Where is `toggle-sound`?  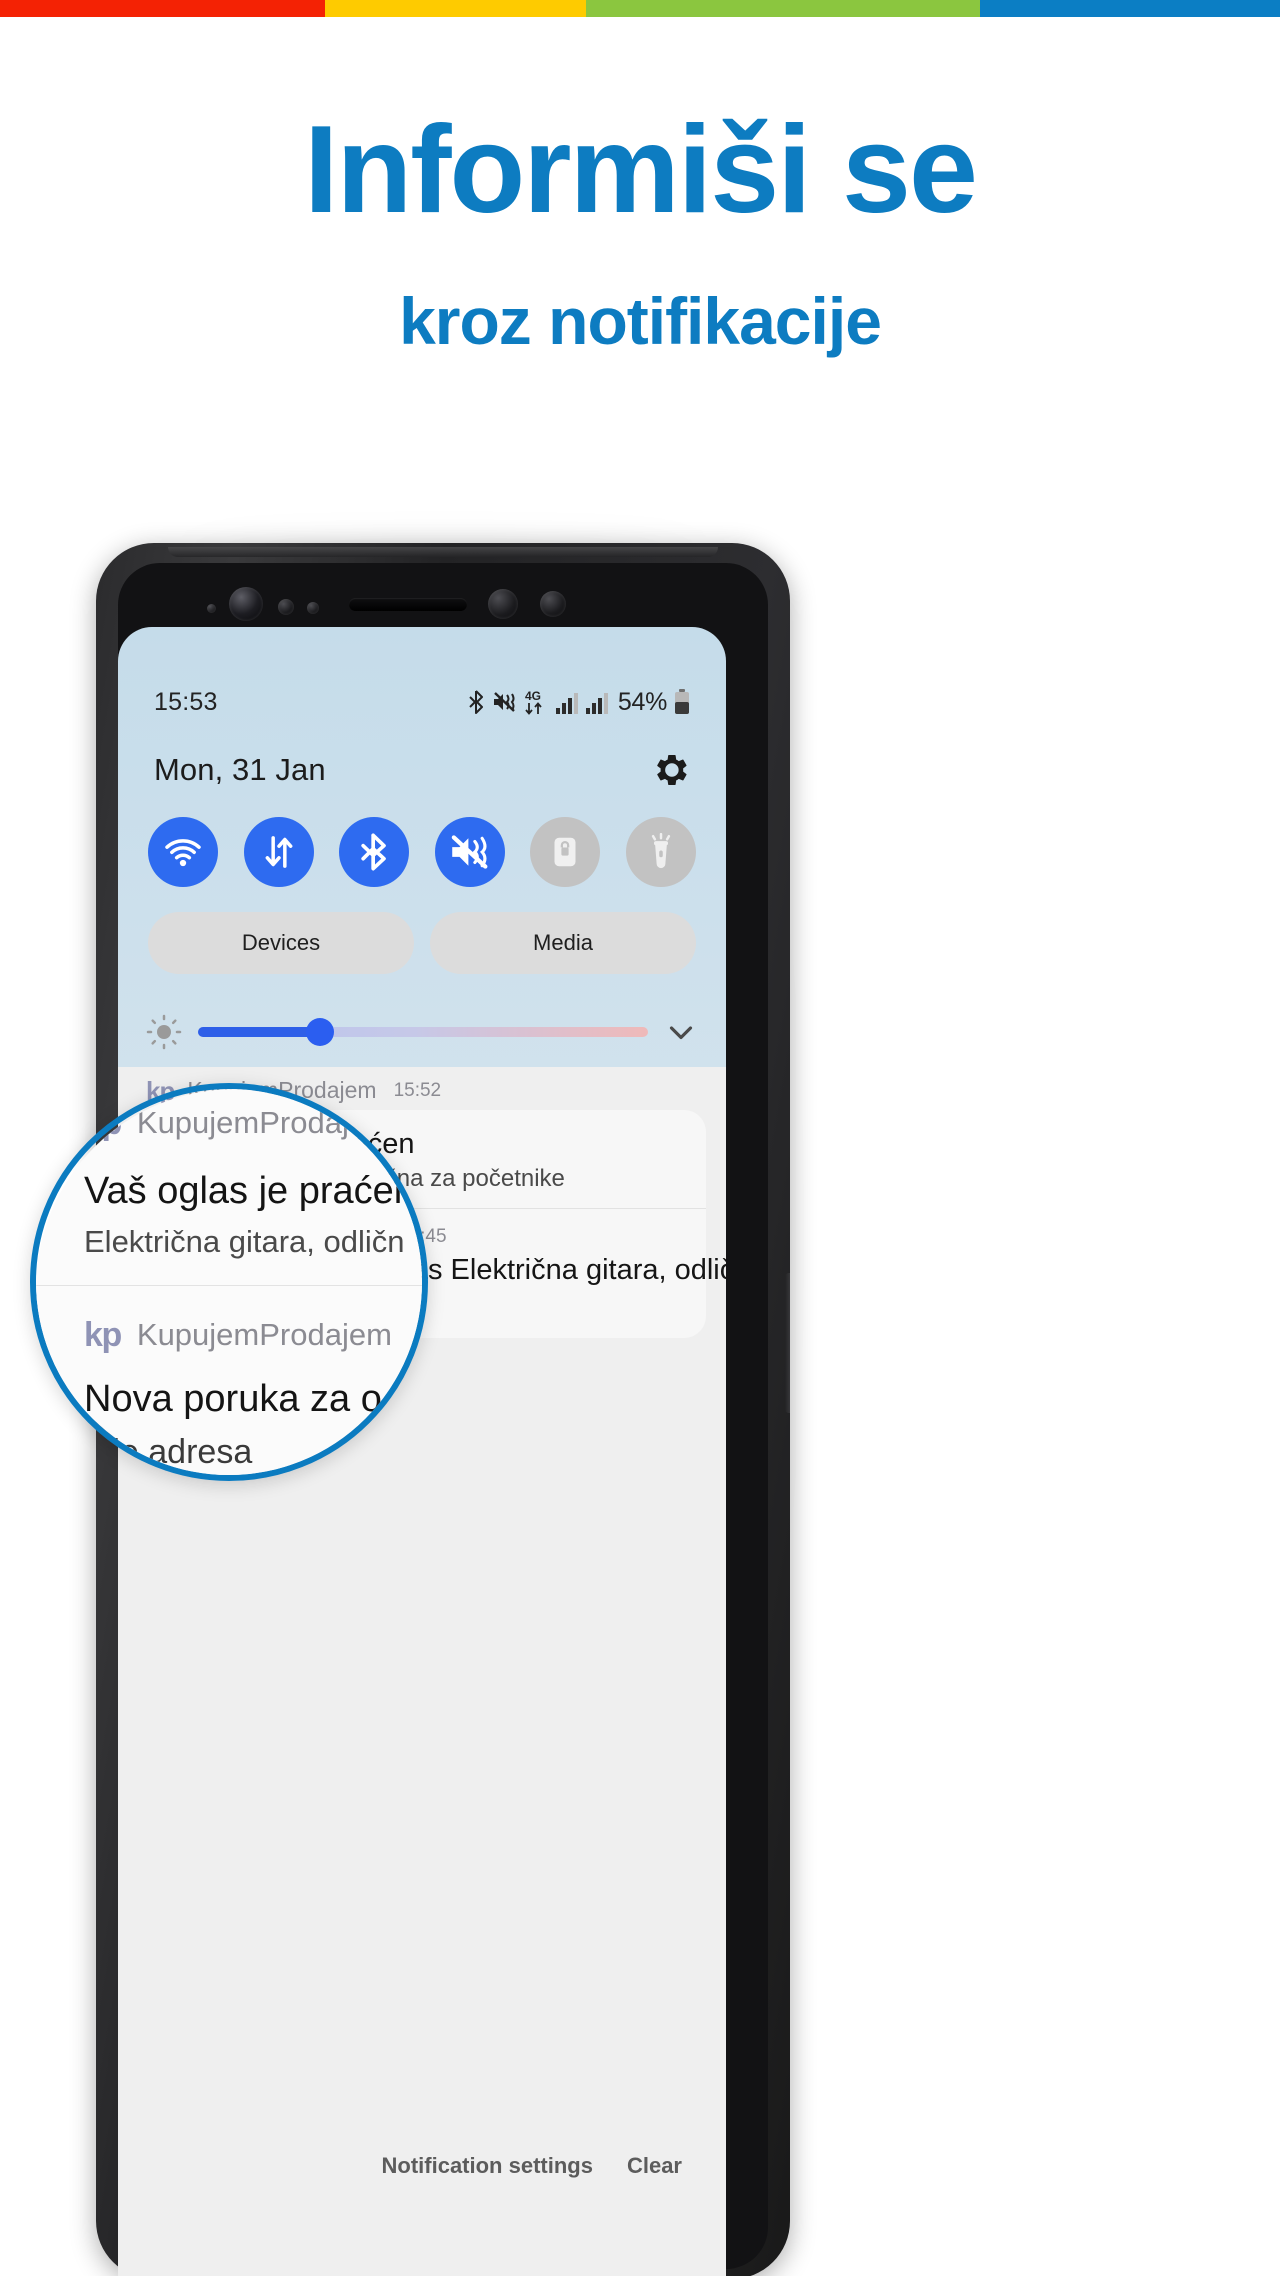
toggle-sound is located at coordinates (469, 852).